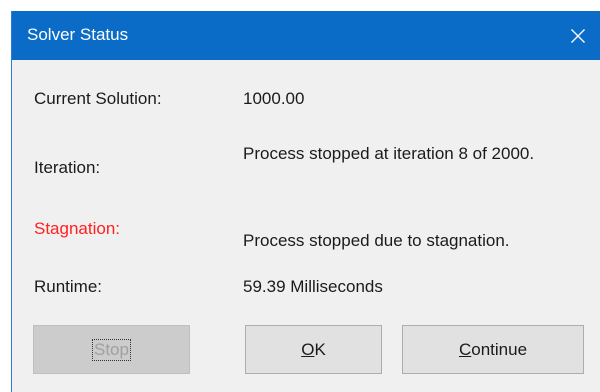 The width and height of the screenshot is (600, 392). Describe the element at coordinates (77, 228) in the screenshot. I see `stagnation-label: Stagnation:` at that location.